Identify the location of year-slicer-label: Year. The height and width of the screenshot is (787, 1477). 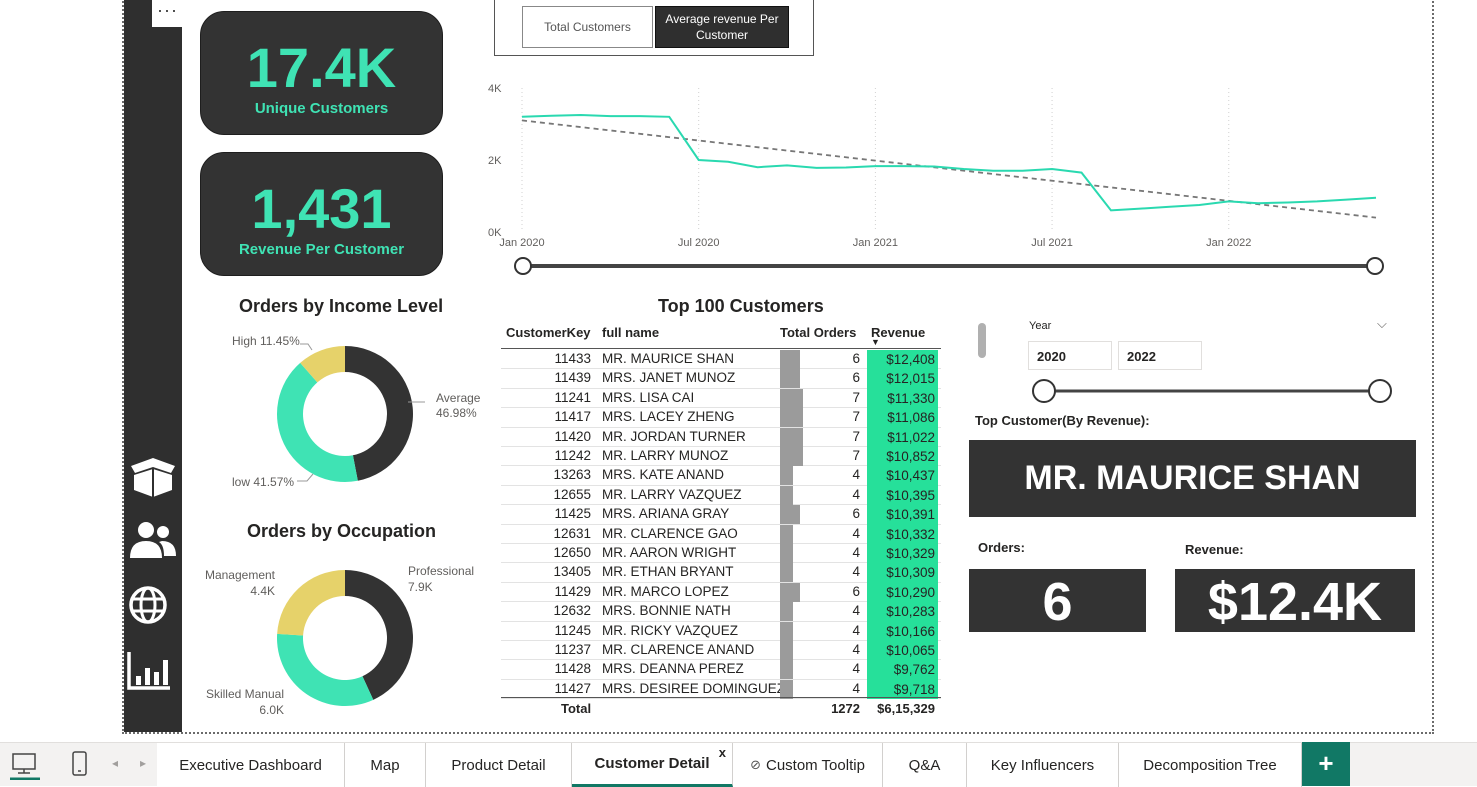
(1040, 326).